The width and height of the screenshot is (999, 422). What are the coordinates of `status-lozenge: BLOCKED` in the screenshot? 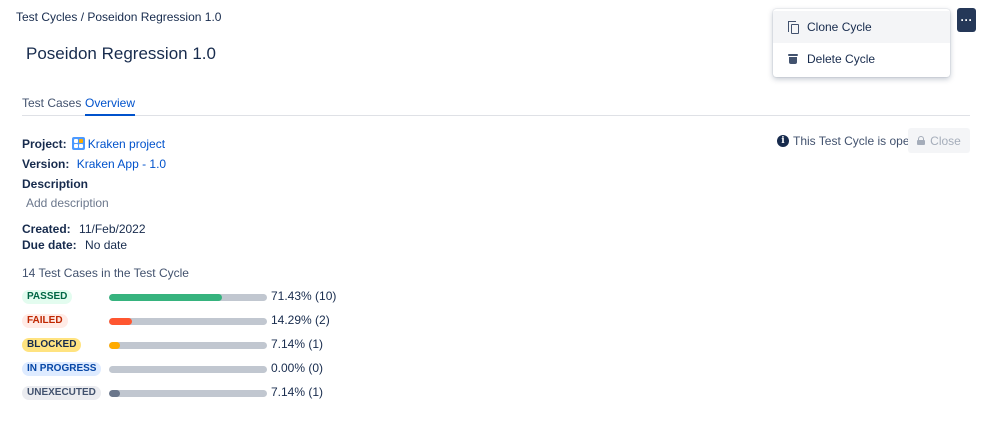 It's located at (52, 345).